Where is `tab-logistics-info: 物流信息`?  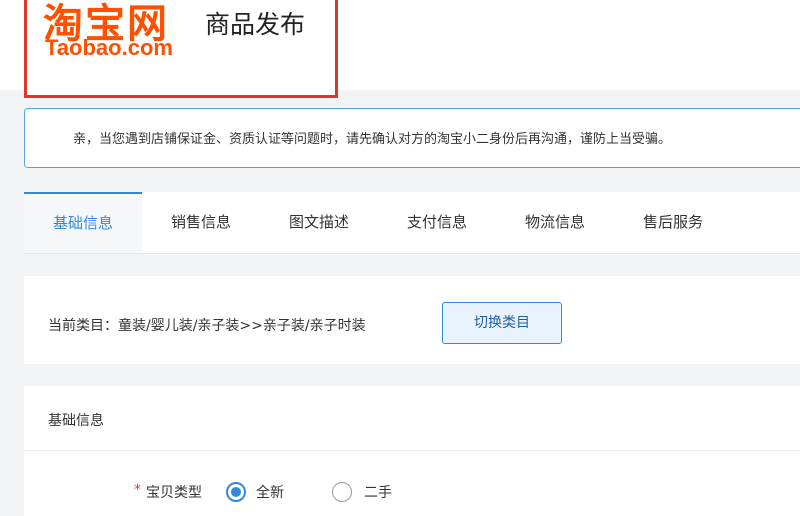
tab-logistics-info: 物流信息 is located at coordinates (555, 222).